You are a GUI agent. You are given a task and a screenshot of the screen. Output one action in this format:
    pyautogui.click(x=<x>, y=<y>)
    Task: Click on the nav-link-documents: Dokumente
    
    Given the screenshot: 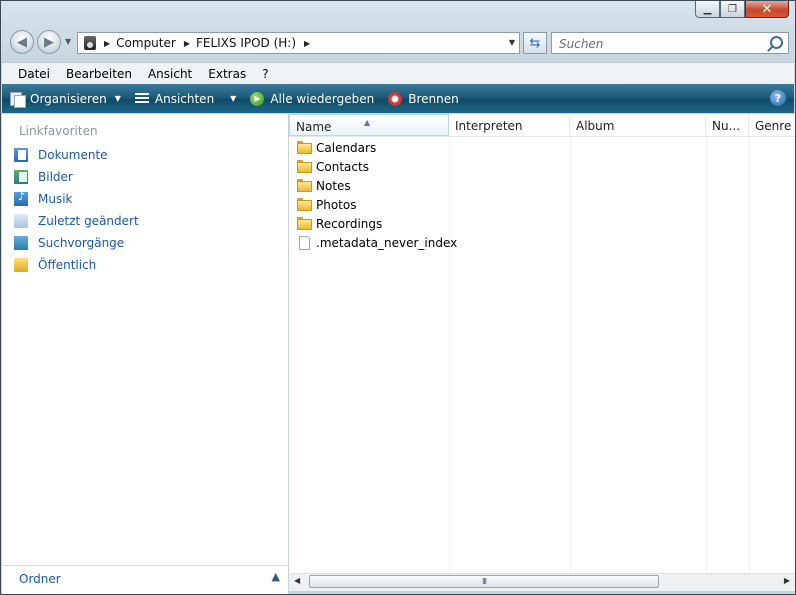 What is the action you would take?
    pyautogui.click(x=61, y=155)
    